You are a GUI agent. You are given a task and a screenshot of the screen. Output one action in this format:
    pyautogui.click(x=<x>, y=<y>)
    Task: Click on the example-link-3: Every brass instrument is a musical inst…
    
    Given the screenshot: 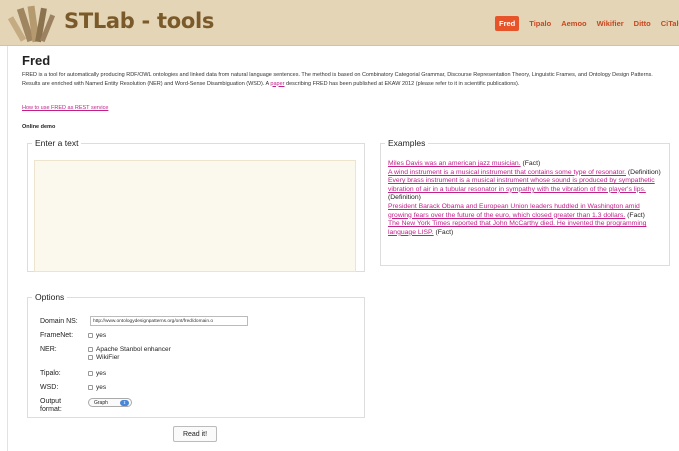 What is the action you would take?
    pyautogui.click(x=521, y=185)
    